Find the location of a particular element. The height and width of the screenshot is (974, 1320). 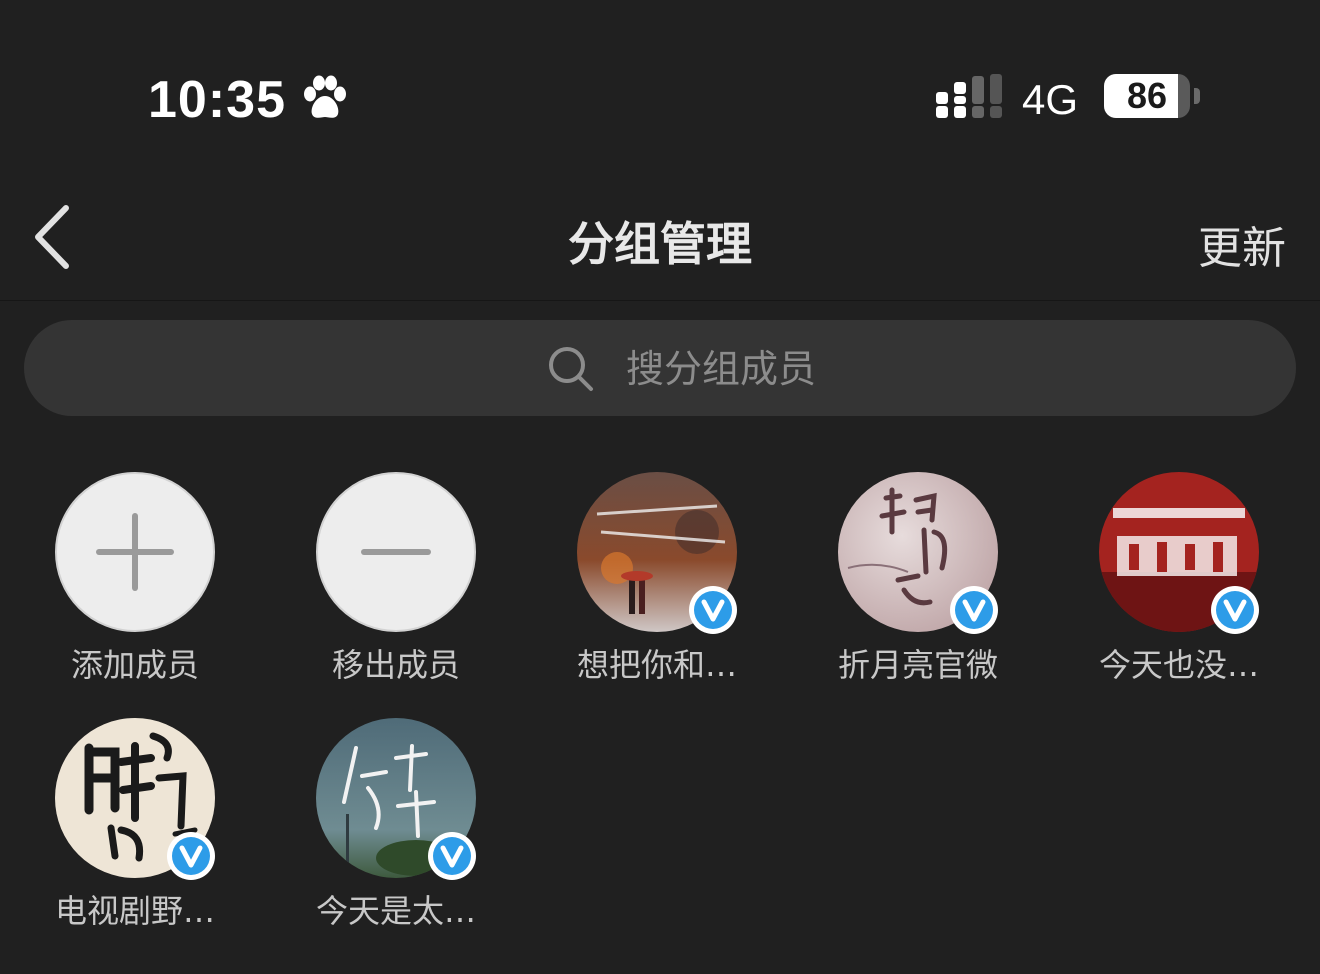

remove-circle is located at coordinates (396, 552).